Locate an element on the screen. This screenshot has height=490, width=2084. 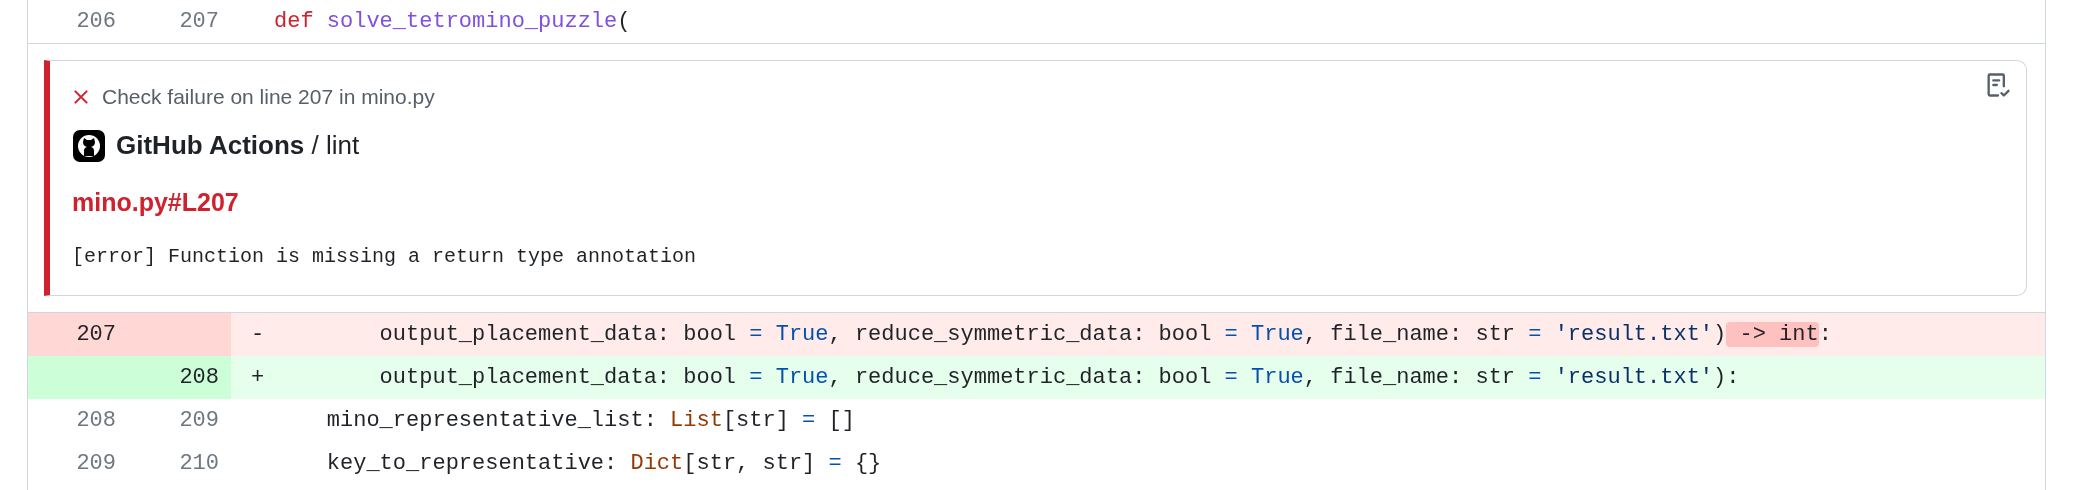
code-line: output_placement_data: bool = True, reduce_symmetric_data: bool = True, file_name: str = 'result.txt'): is located at coordinates (1059, 378).